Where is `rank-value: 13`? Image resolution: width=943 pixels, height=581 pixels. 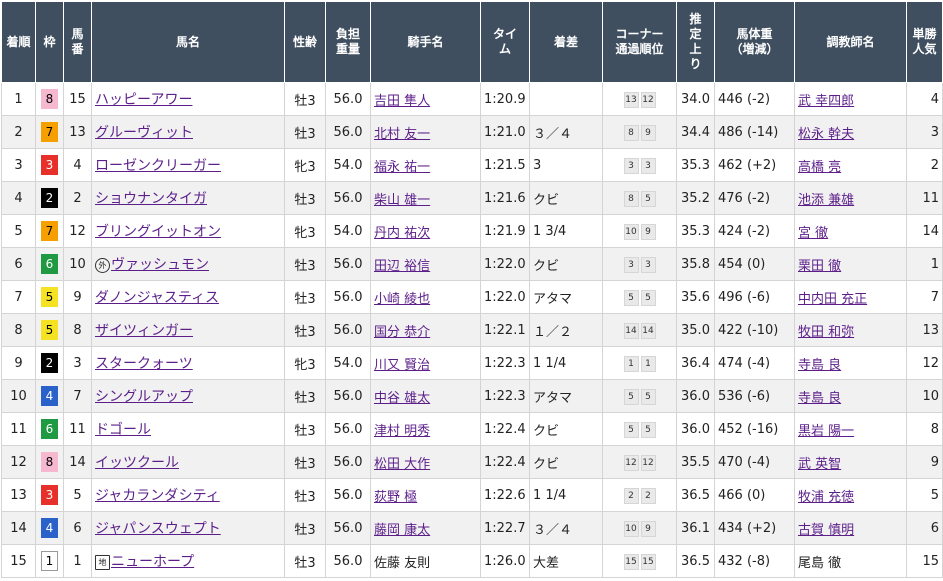 rank-value: 13 is located at coordinates (18, 495).